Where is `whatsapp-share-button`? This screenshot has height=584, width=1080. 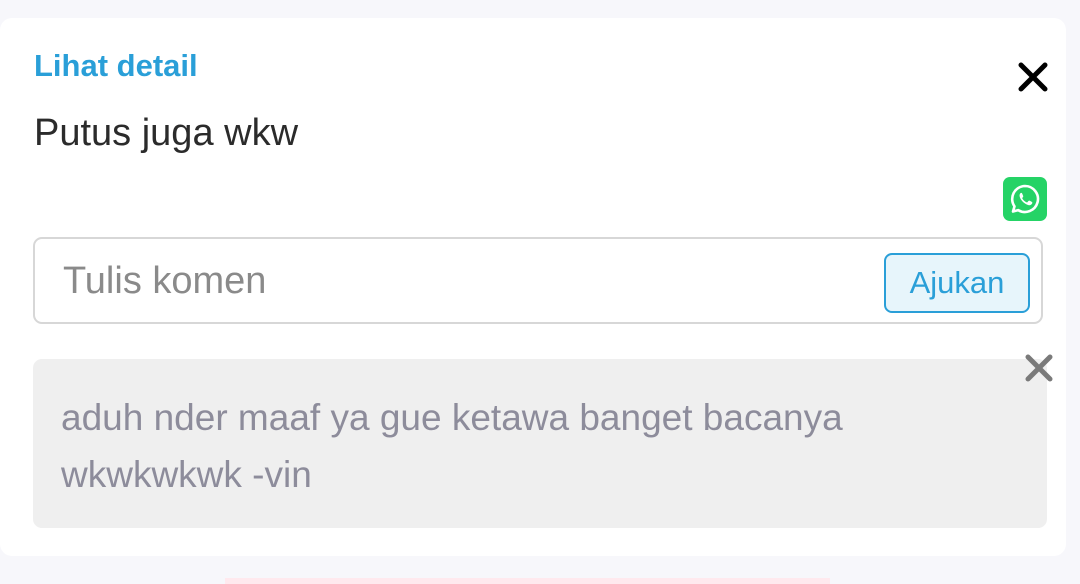
whatsapp-share-button is located at coordinates (1025, 199).